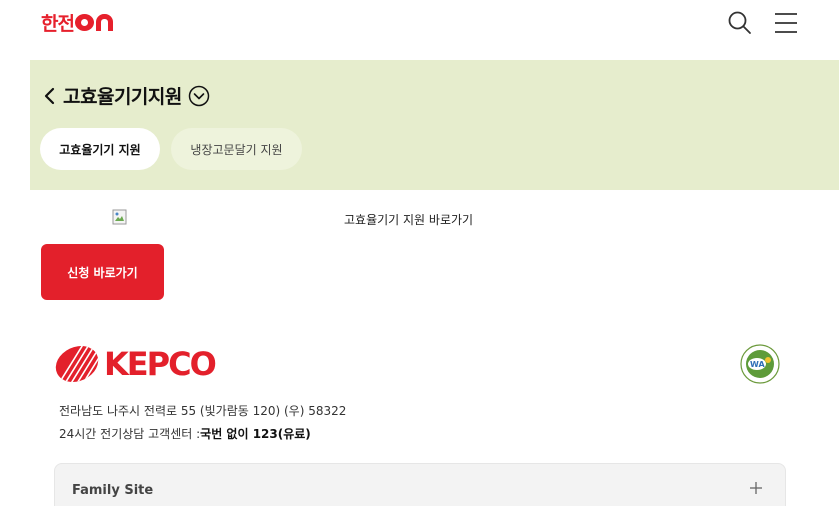 The image size is (839, 506). What do you see at coordinates (113, 490) in the screenshot?
I see `family-site-label: Family Site` at bounding box center [113, 490].